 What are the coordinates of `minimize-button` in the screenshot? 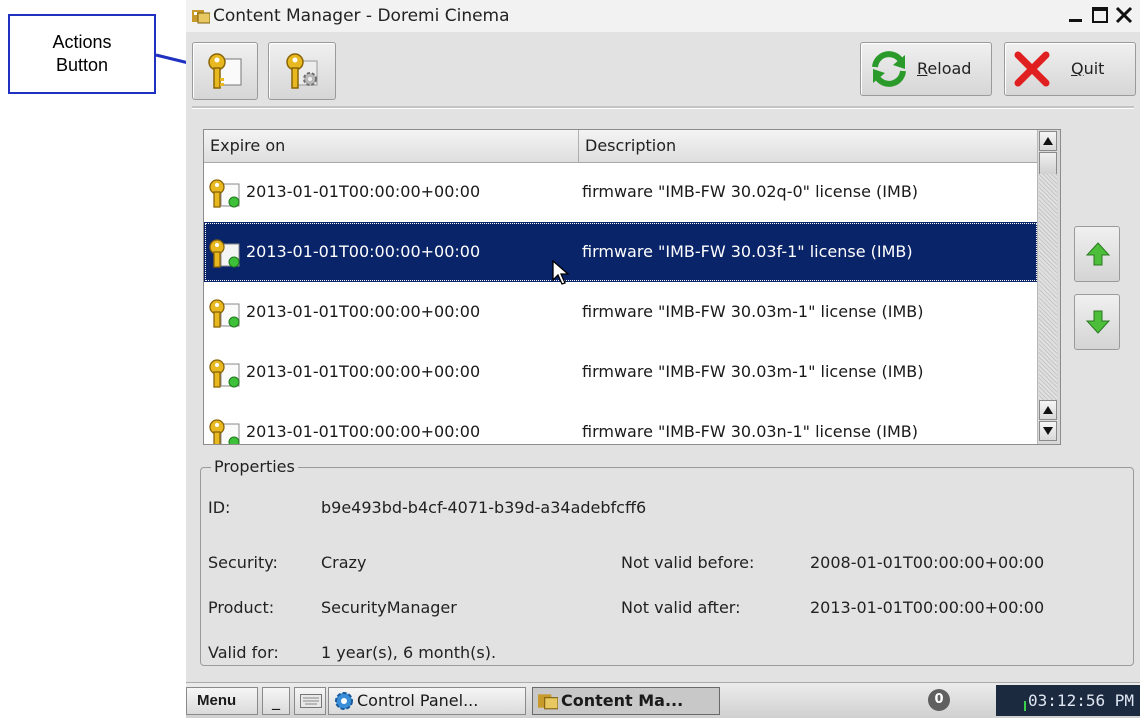 It's located at (1076, 15).